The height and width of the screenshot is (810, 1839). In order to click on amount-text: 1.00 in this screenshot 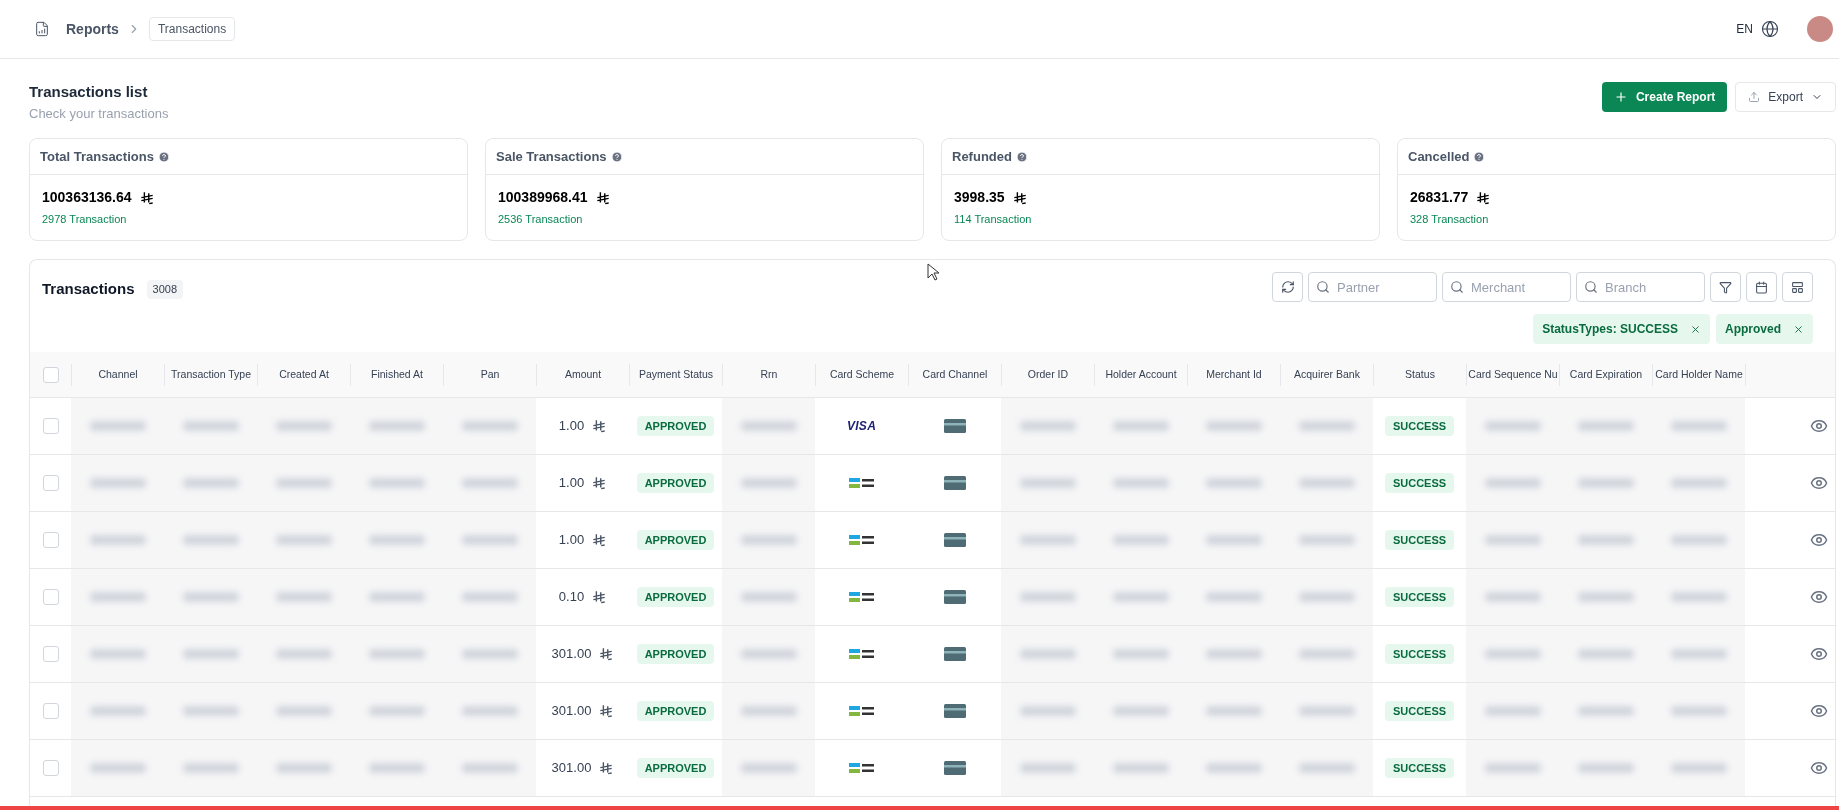, I will do `click(571, 426)`.